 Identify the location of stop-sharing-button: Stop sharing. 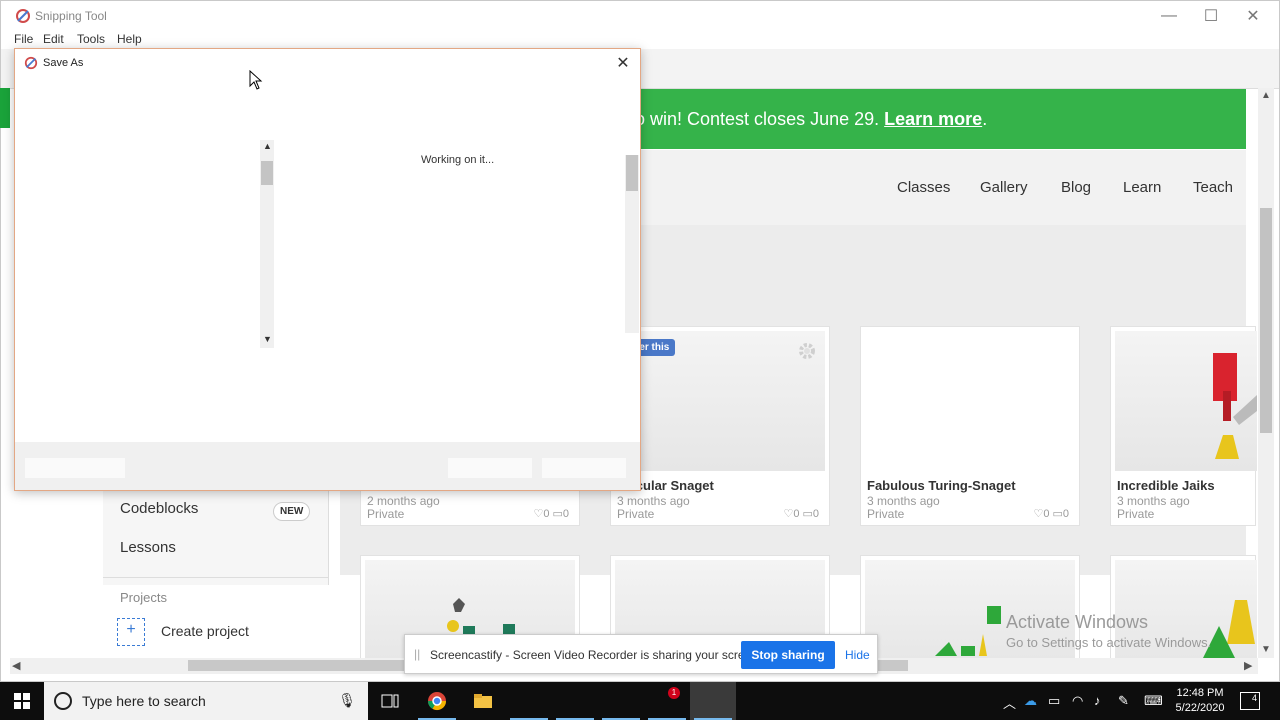
(788, 655).